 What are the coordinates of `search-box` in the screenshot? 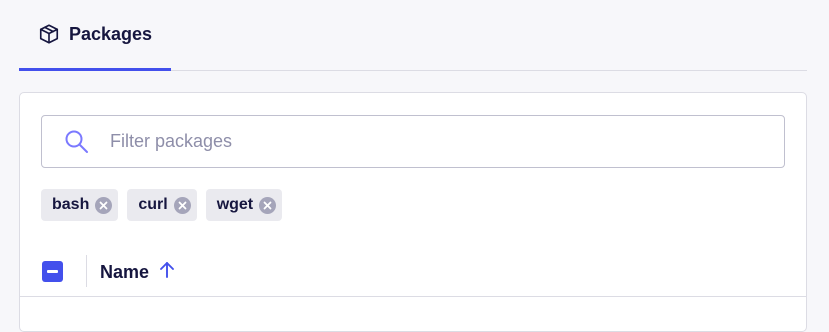 It's located at (413, 141).